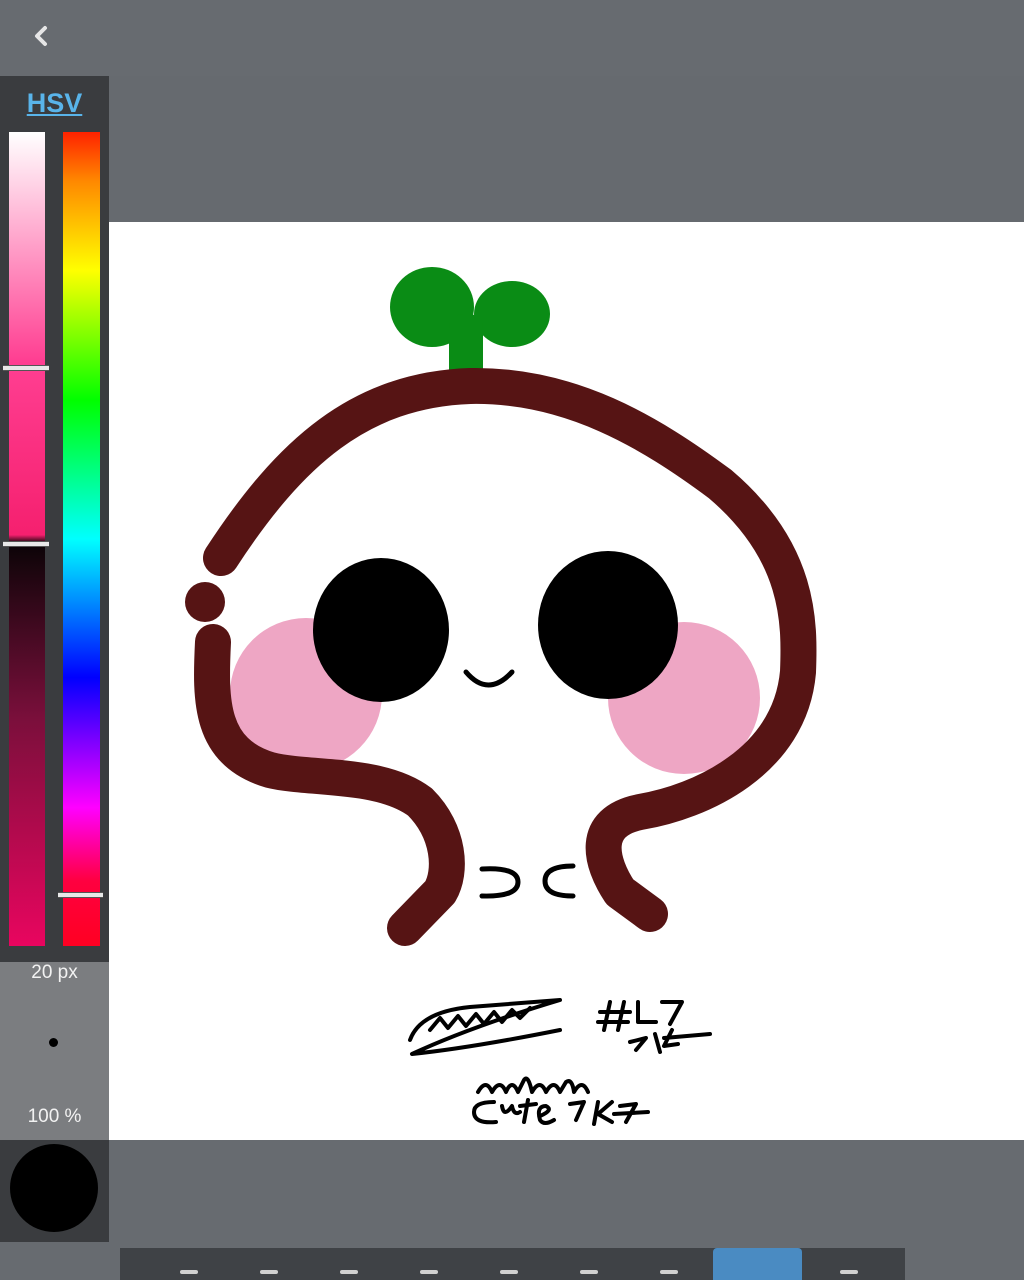  Describe the element at coordinates (429, 1272) in the screenshot. I see `grid-icon` at that location.